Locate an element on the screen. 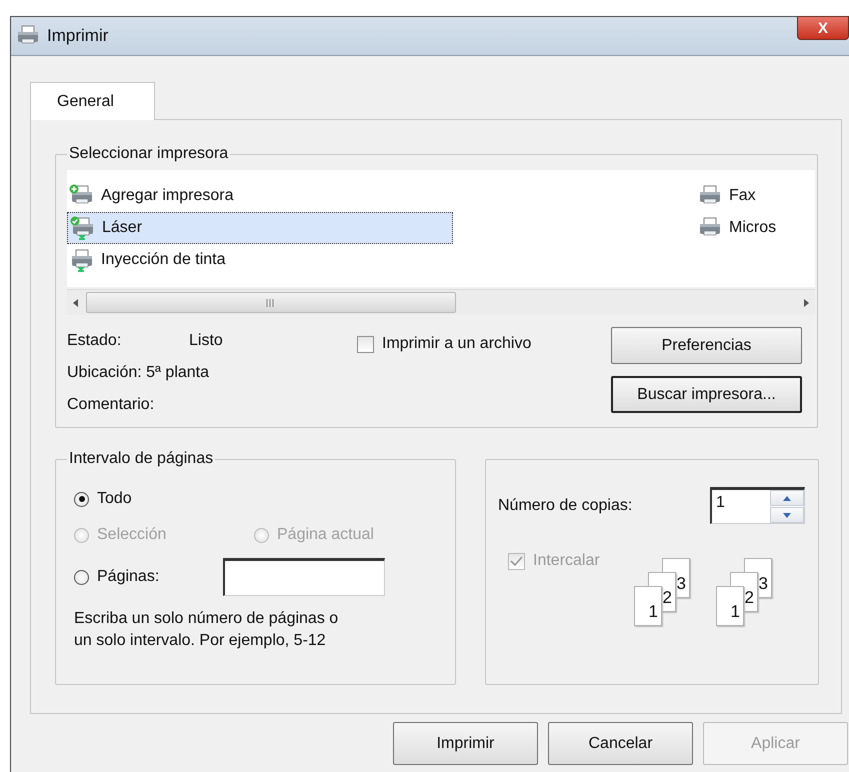  copies-spinner: 1 is located at coordinates (757, 505).